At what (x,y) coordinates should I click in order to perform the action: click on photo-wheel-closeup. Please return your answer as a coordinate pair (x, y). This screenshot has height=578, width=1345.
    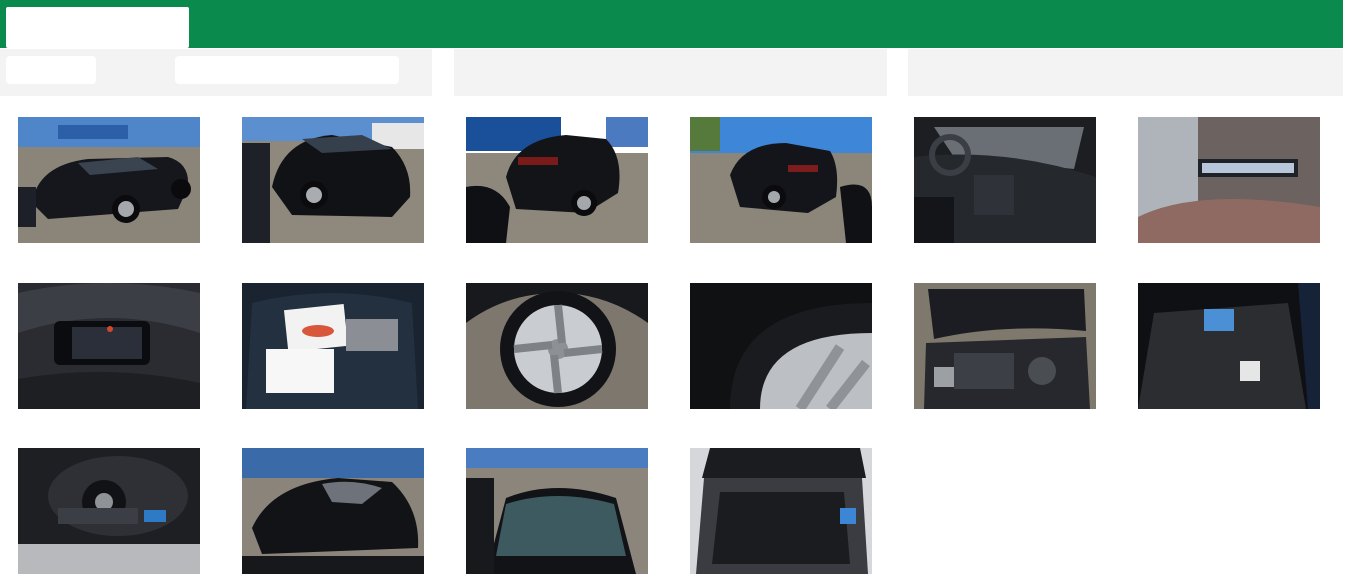
    Looking at the image, I should click on (557, 346).